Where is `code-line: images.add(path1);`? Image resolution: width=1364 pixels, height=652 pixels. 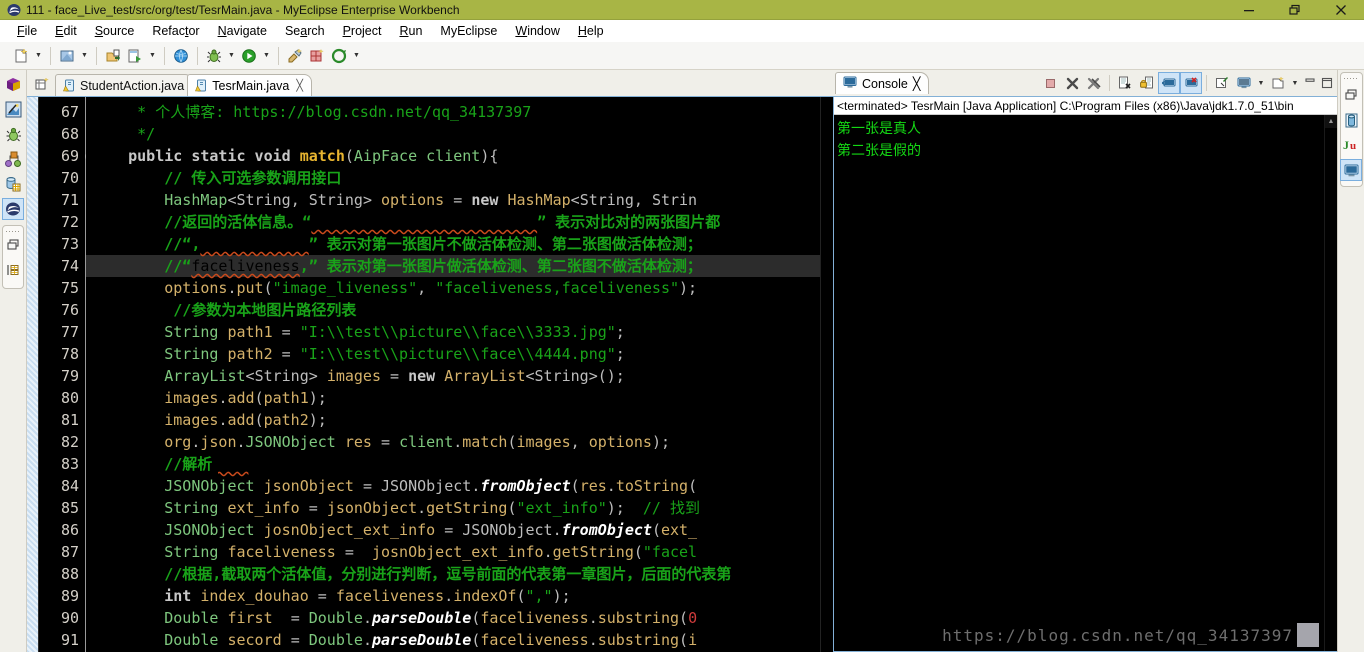 code-line: images.add(path1); is located at coordinates (453, 398).